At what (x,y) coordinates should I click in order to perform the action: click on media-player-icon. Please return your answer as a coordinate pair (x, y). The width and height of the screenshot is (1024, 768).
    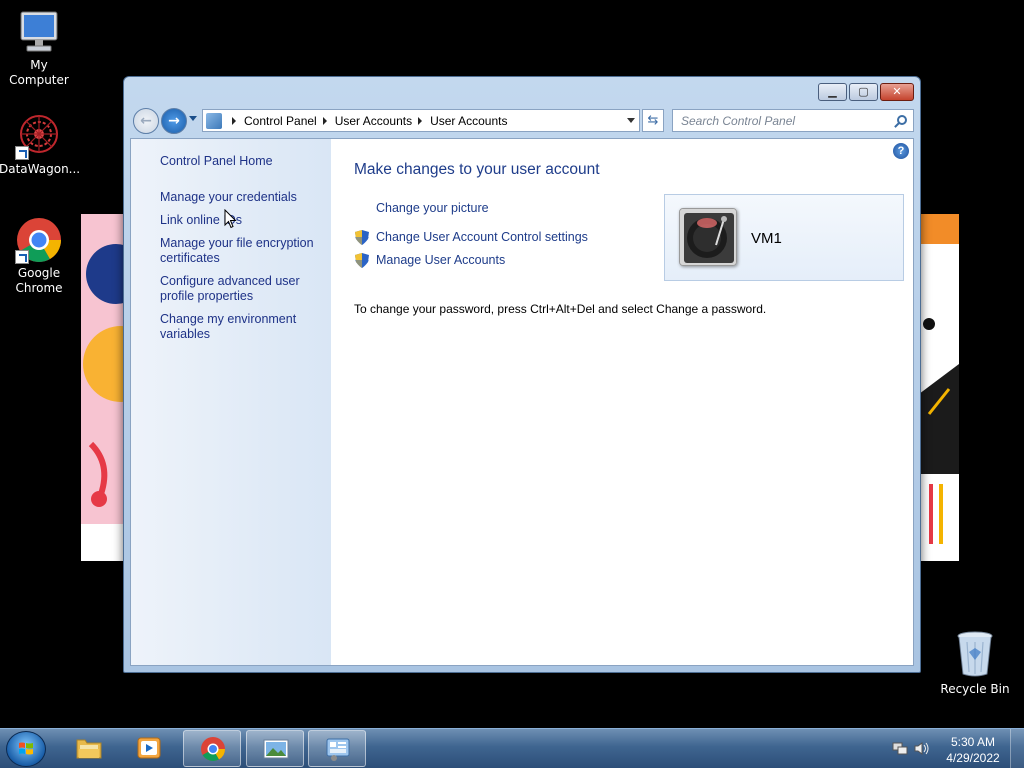
    Looking at the image, I should click on (149, 748).